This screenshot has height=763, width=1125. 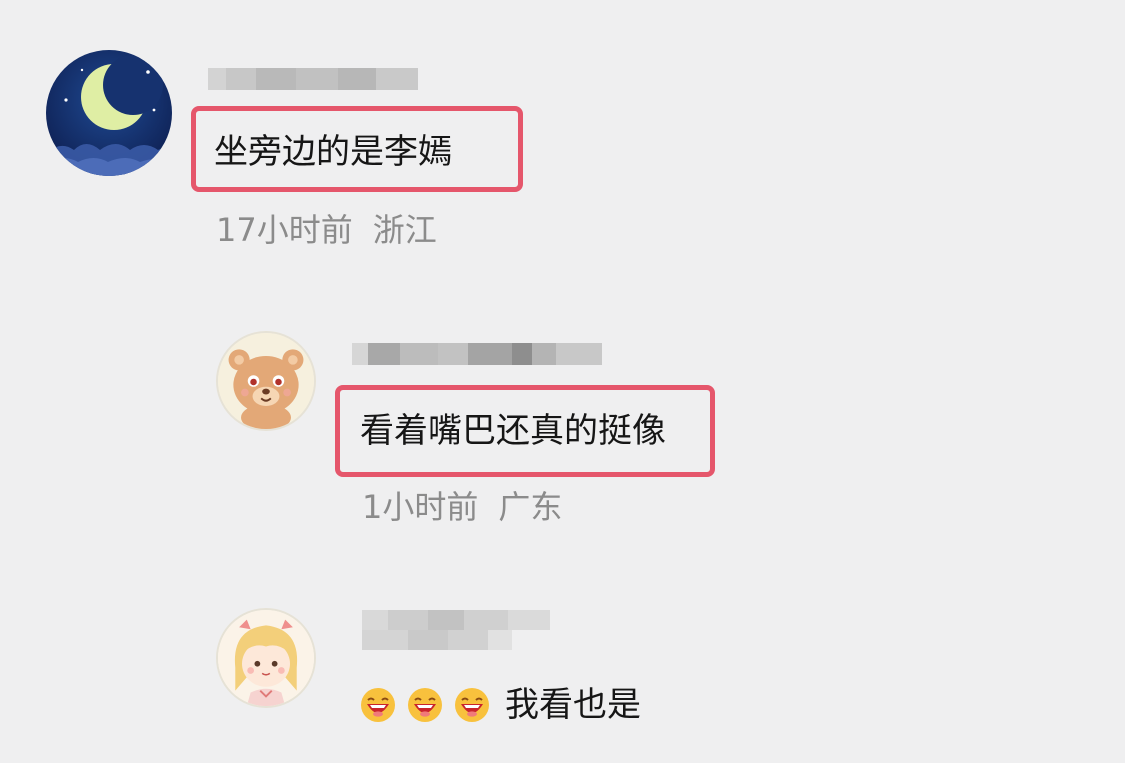 I want to click on anime-girl-avatar-icon, so click(x=266, y=658).